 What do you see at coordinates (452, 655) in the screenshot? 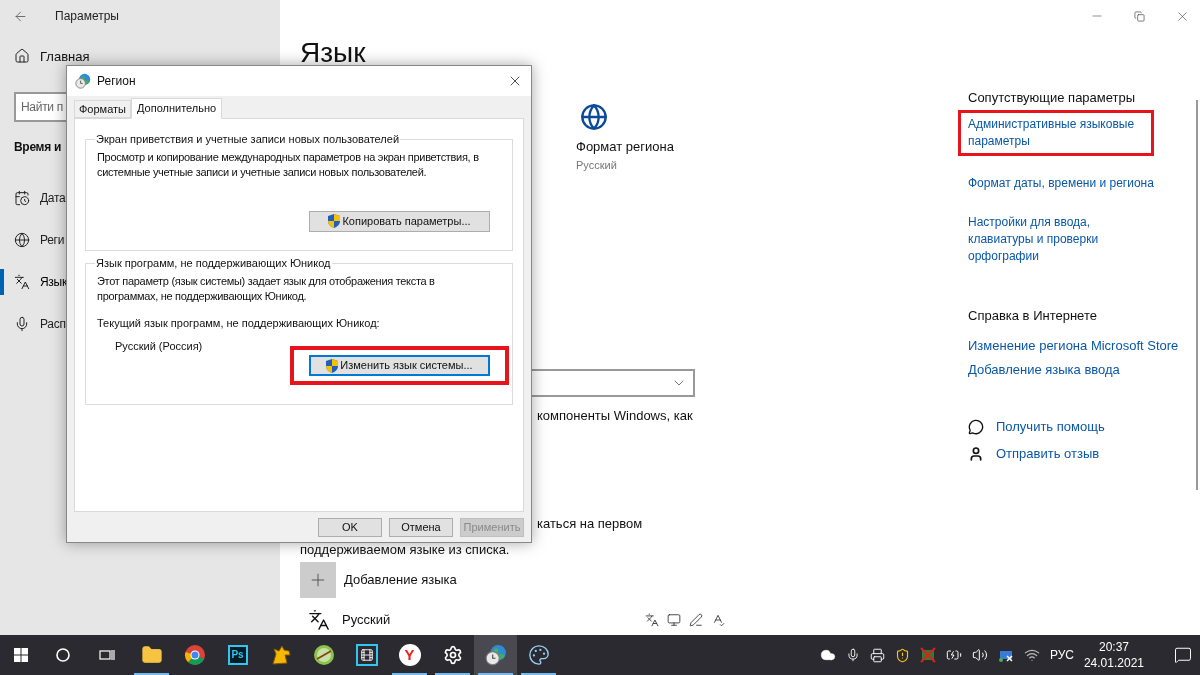
I see `settings-icon` at bounding box center [452, 655].